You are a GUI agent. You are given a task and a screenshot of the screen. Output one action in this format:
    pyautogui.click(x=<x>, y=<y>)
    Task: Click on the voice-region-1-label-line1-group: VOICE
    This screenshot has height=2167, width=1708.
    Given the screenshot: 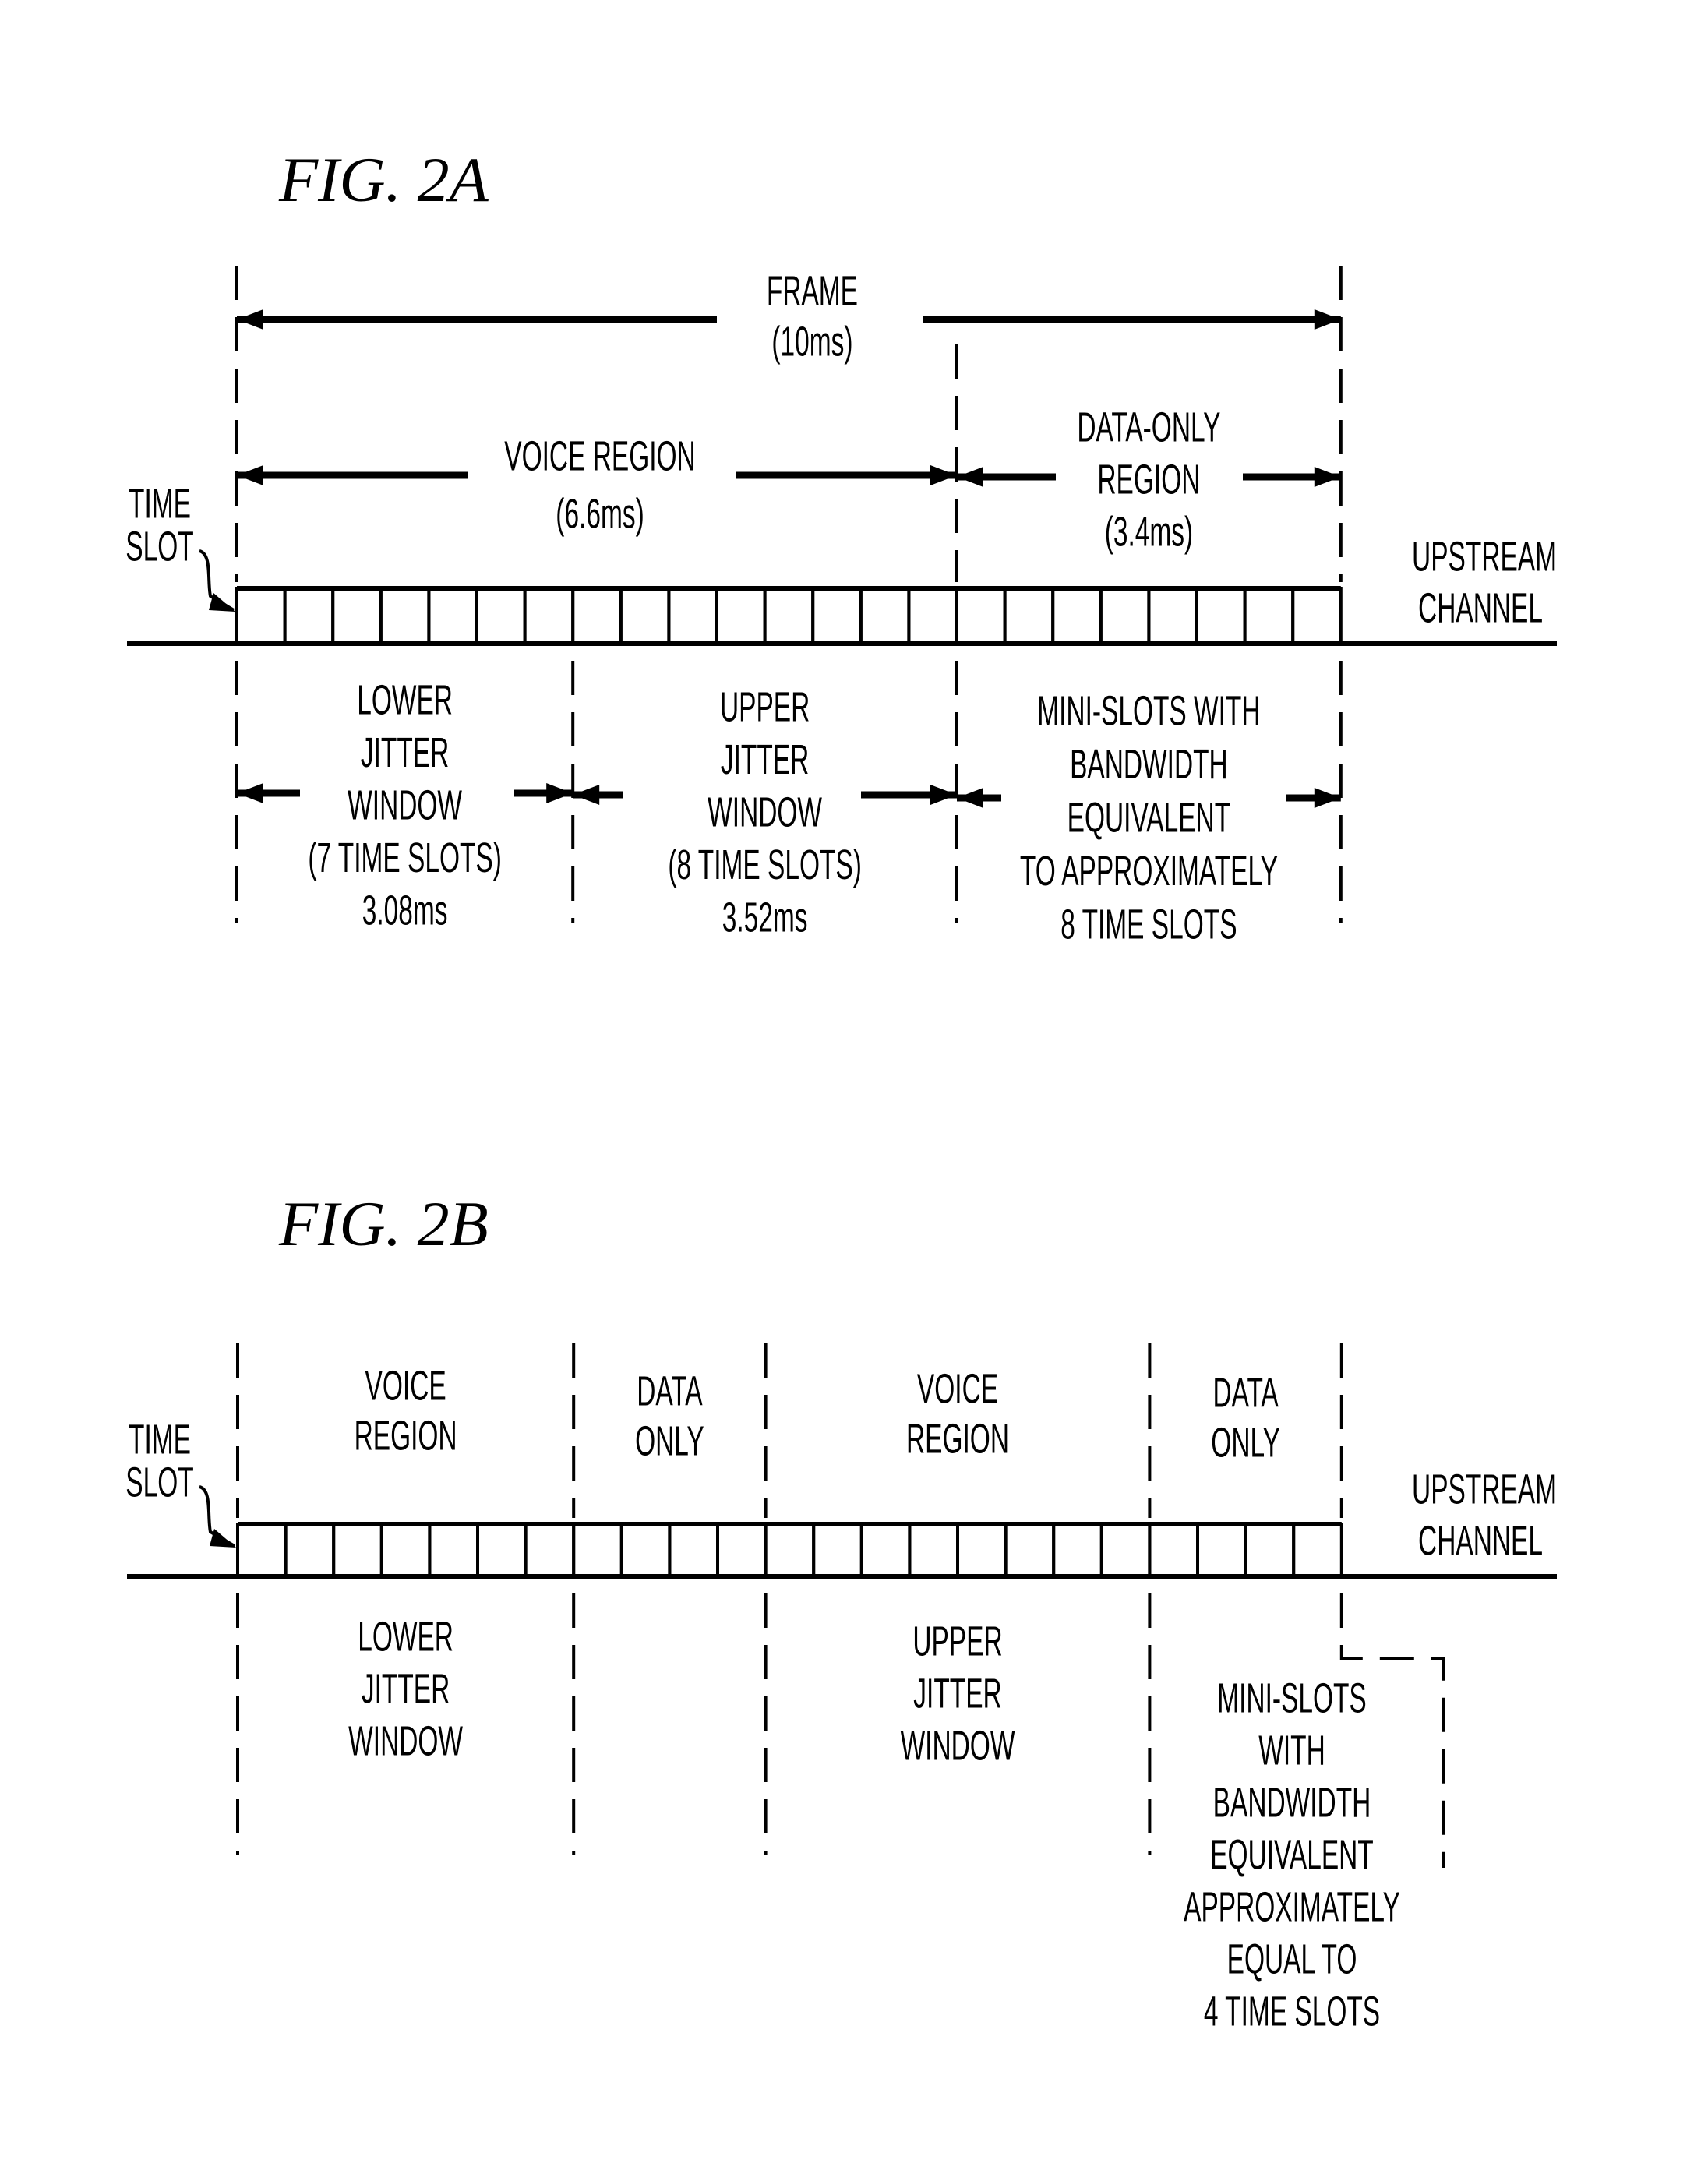 What is the action you would take?
    pyautogui.click(x=405, y=1385)
    